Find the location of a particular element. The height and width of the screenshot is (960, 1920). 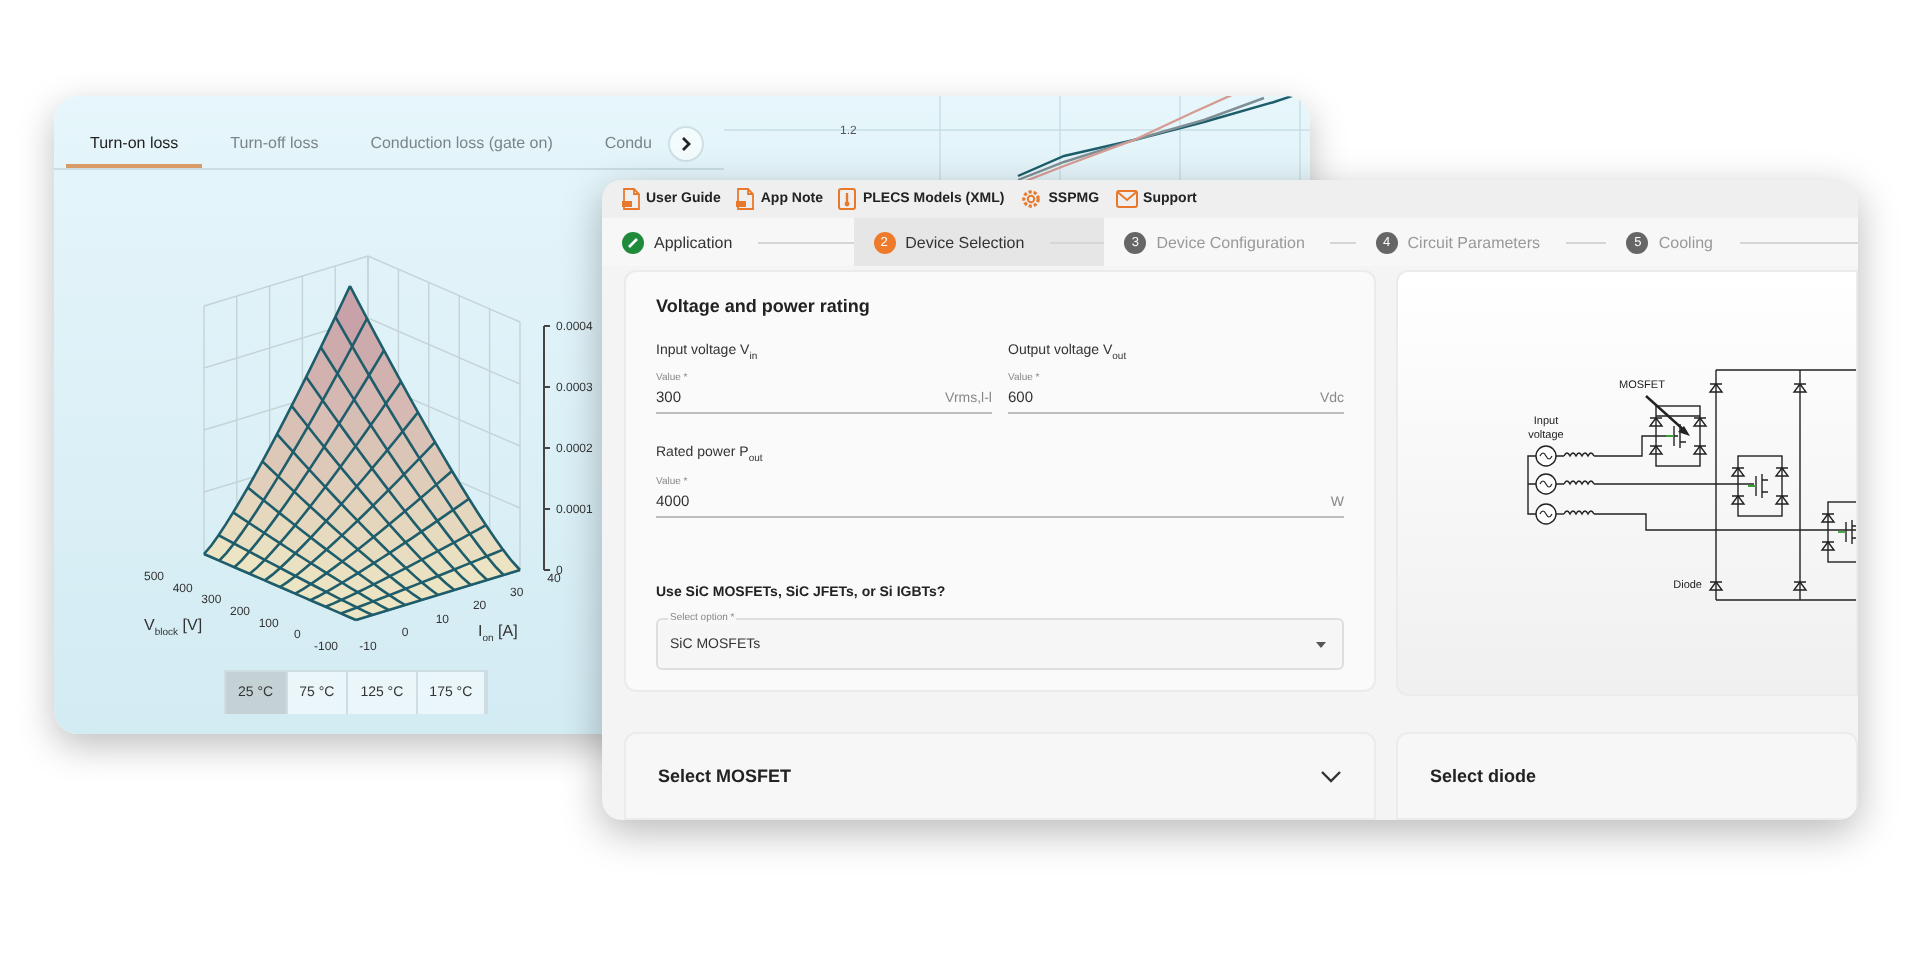

envelope-icon is located at coordinates (1126, 199).